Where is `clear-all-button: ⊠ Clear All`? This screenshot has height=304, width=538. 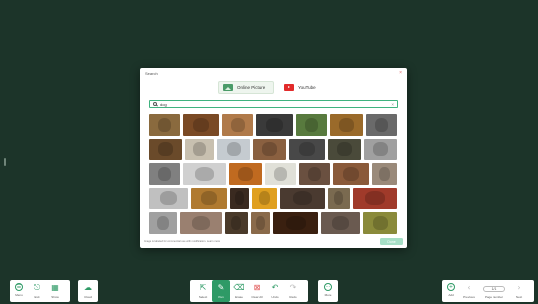
clear-all-button: ⊠ Clear All is located at coordinates (257, 291).